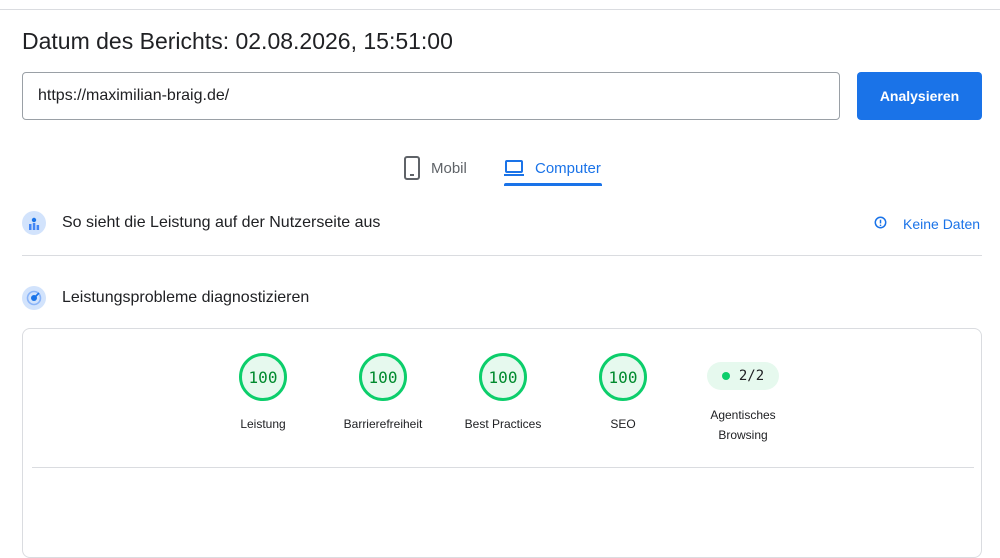  I want to click on no-data-link: Keine Daten, so click(927, 224).